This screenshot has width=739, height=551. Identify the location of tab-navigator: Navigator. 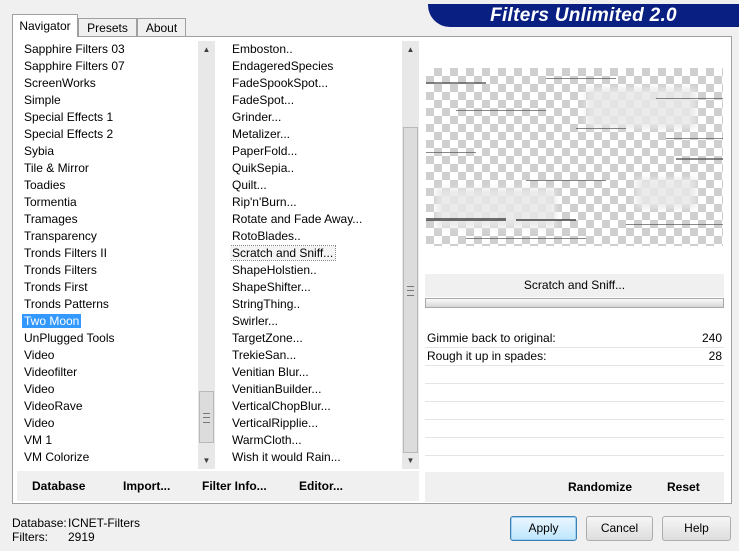
(45, 25).